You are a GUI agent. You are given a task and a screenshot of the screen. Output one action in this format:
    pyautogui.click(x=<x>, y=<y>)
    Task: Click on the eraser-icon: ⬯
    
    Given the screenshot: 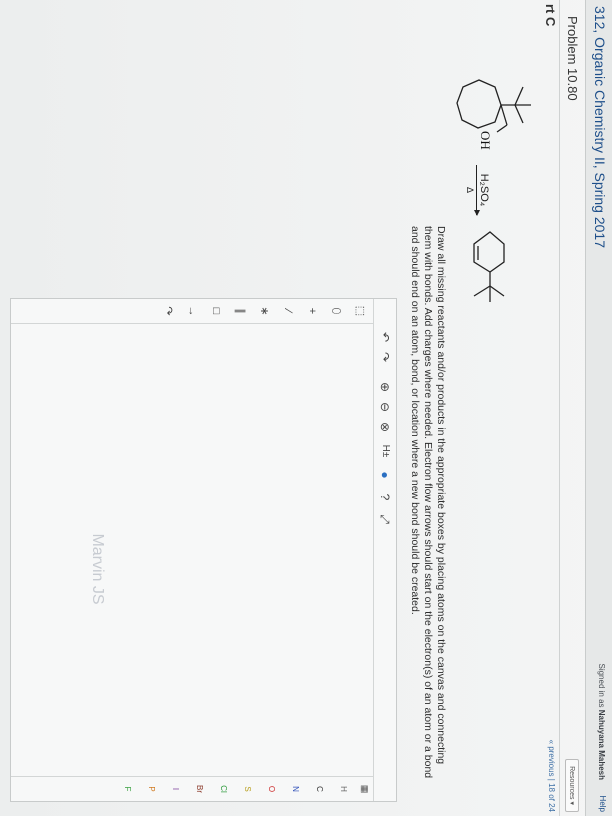 What is the action you would take?
    pyautogui.click(x=336, y=311)
    